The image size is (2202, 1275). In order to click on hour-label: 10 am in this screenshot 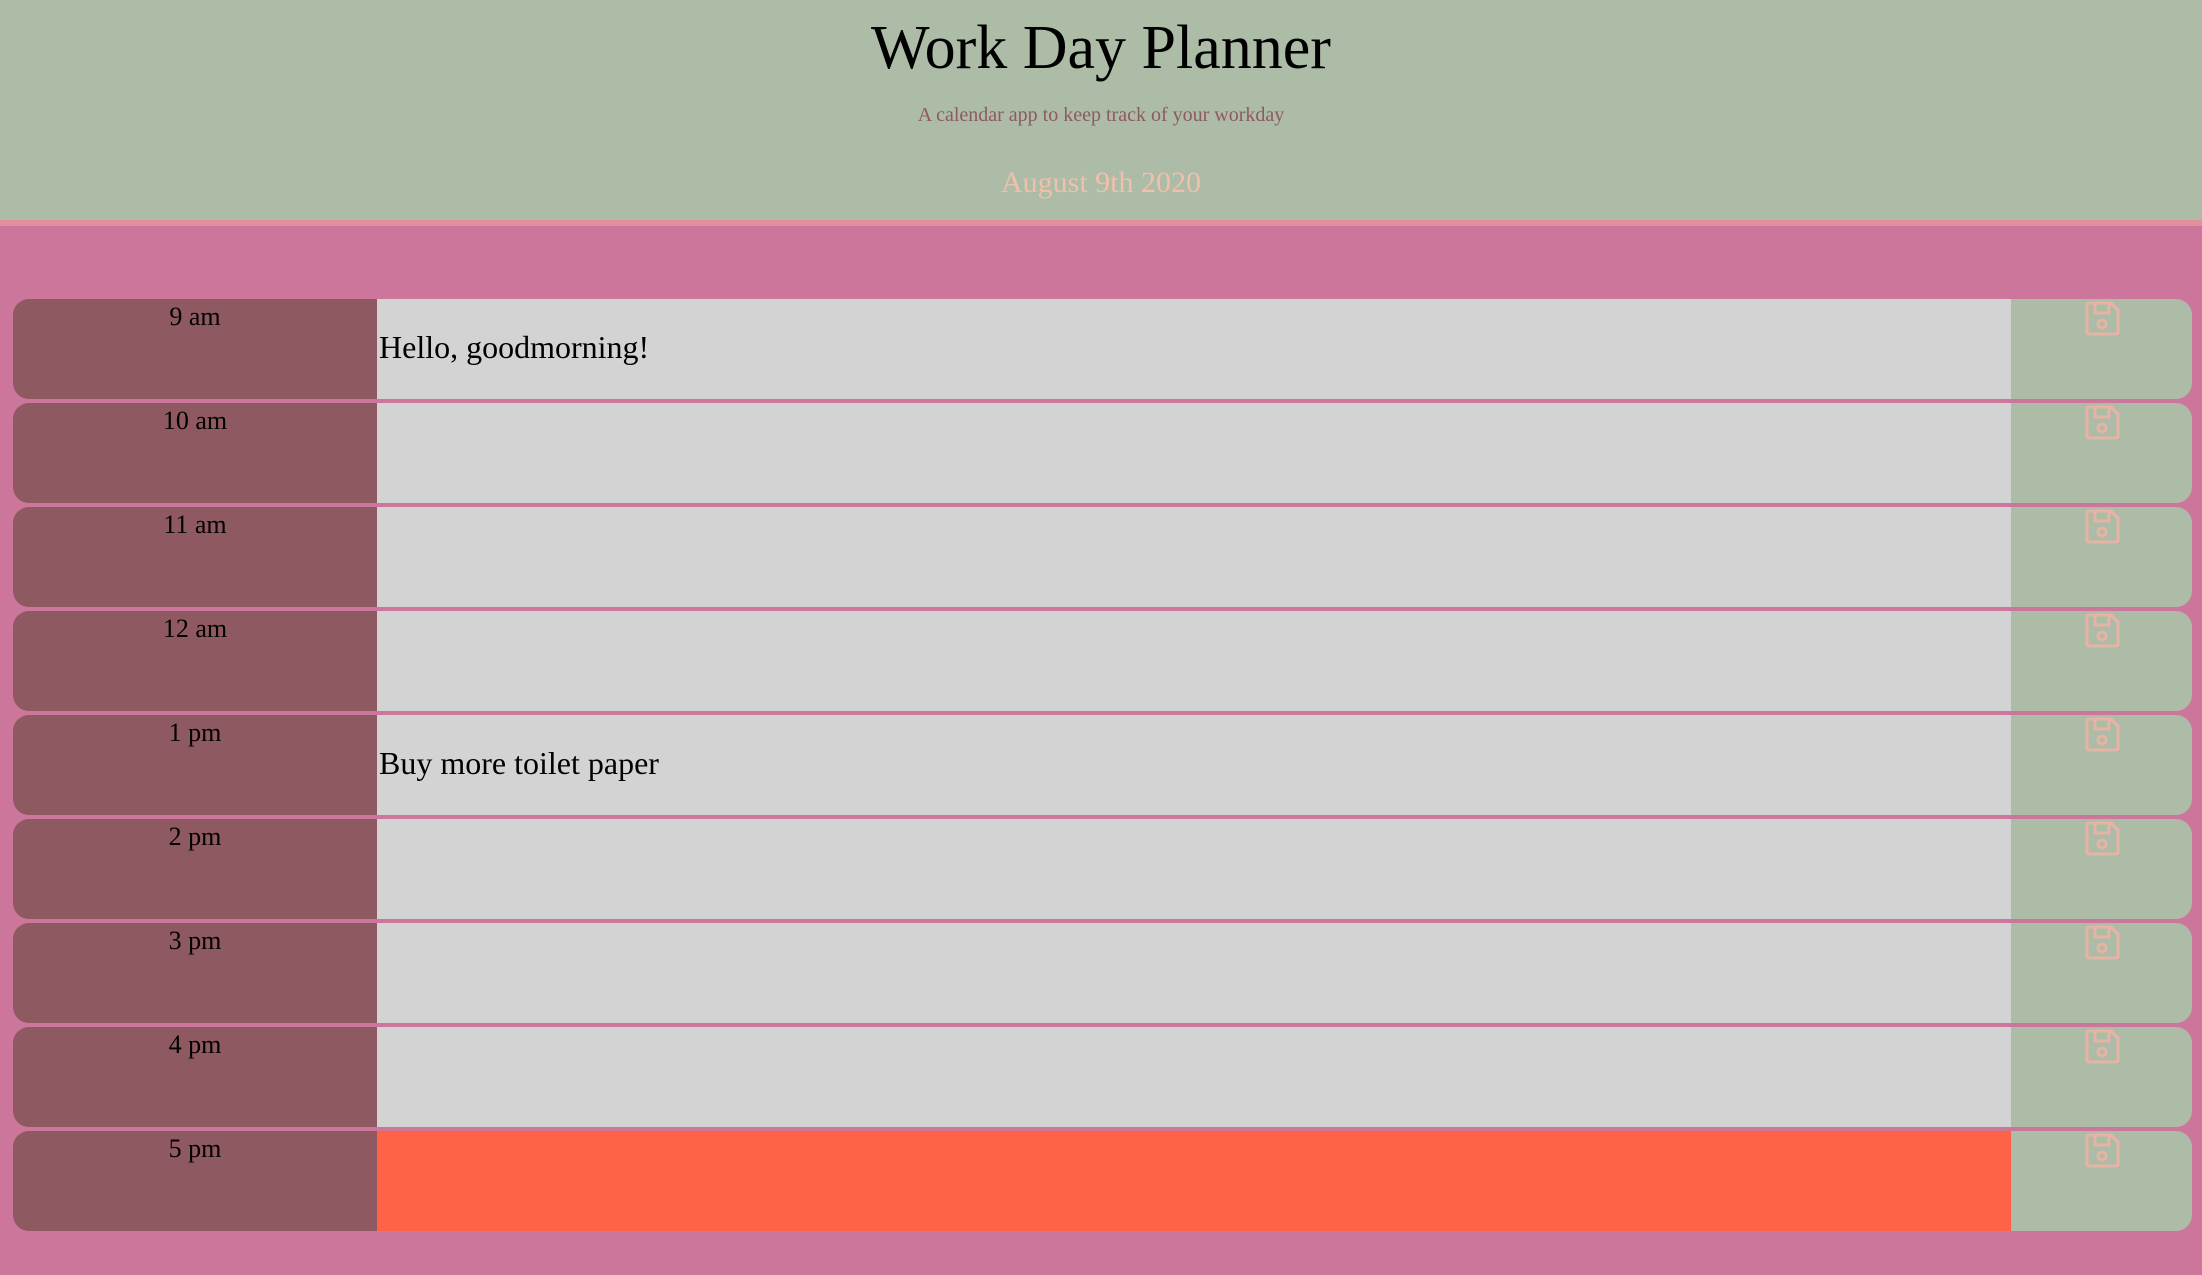, I will do `click(195, 453)`.